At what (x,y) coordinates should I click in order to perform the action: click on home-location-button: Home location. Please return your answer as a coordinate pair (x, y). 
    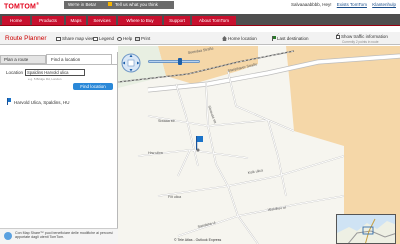
    Looking at the image, I should click on (239, 38).